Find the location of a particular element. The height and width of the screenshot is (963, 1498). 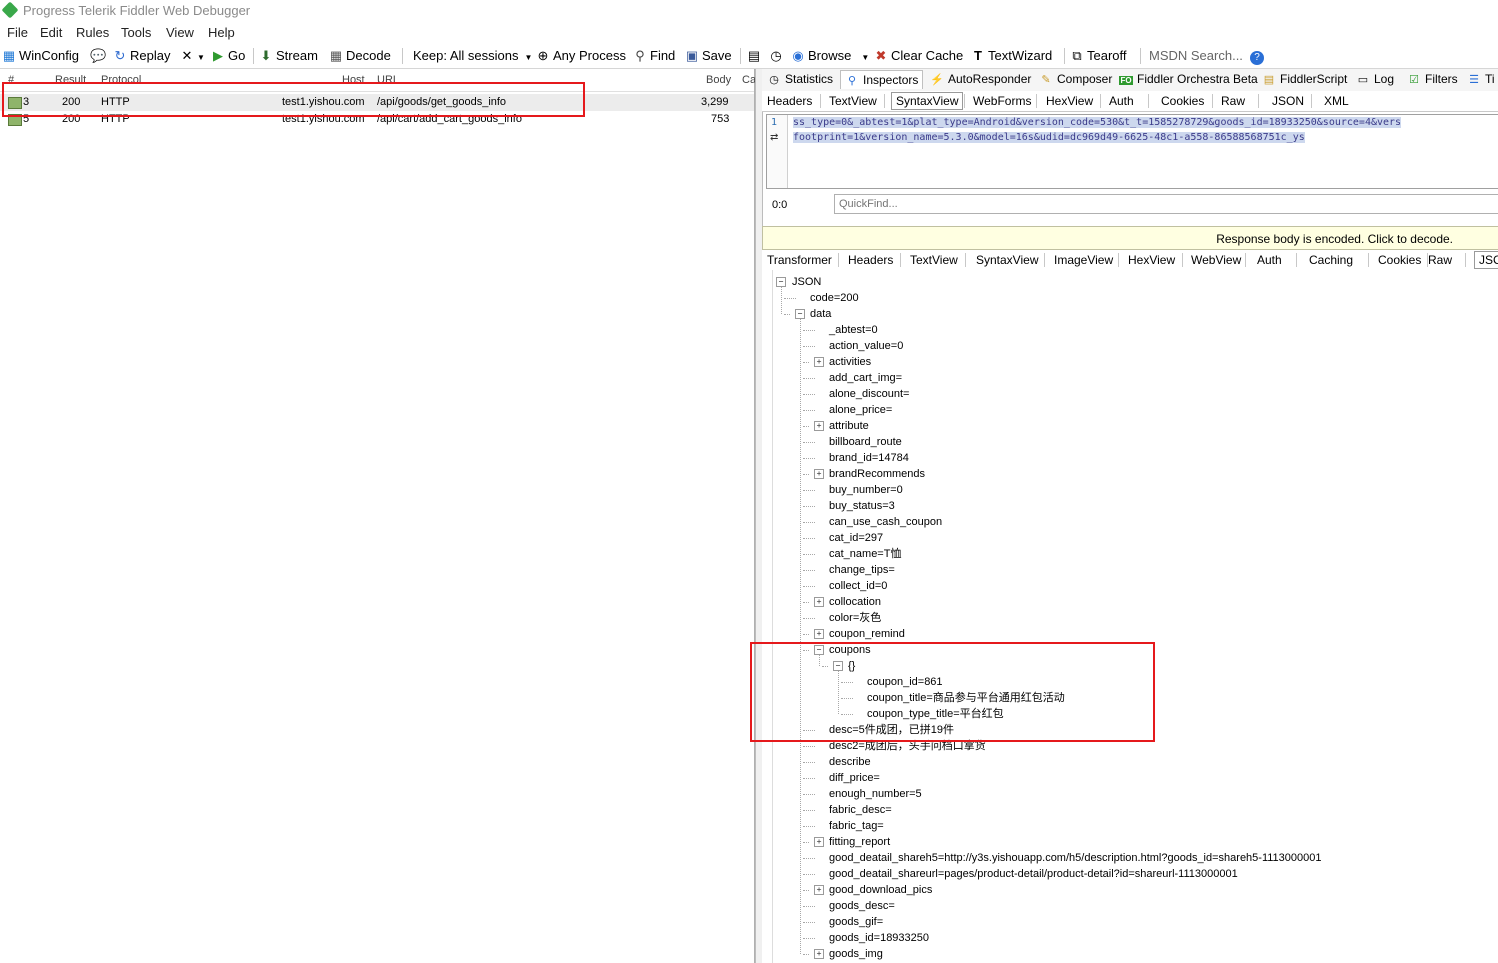

tree-node: {} is located at coordinates (851, 666).